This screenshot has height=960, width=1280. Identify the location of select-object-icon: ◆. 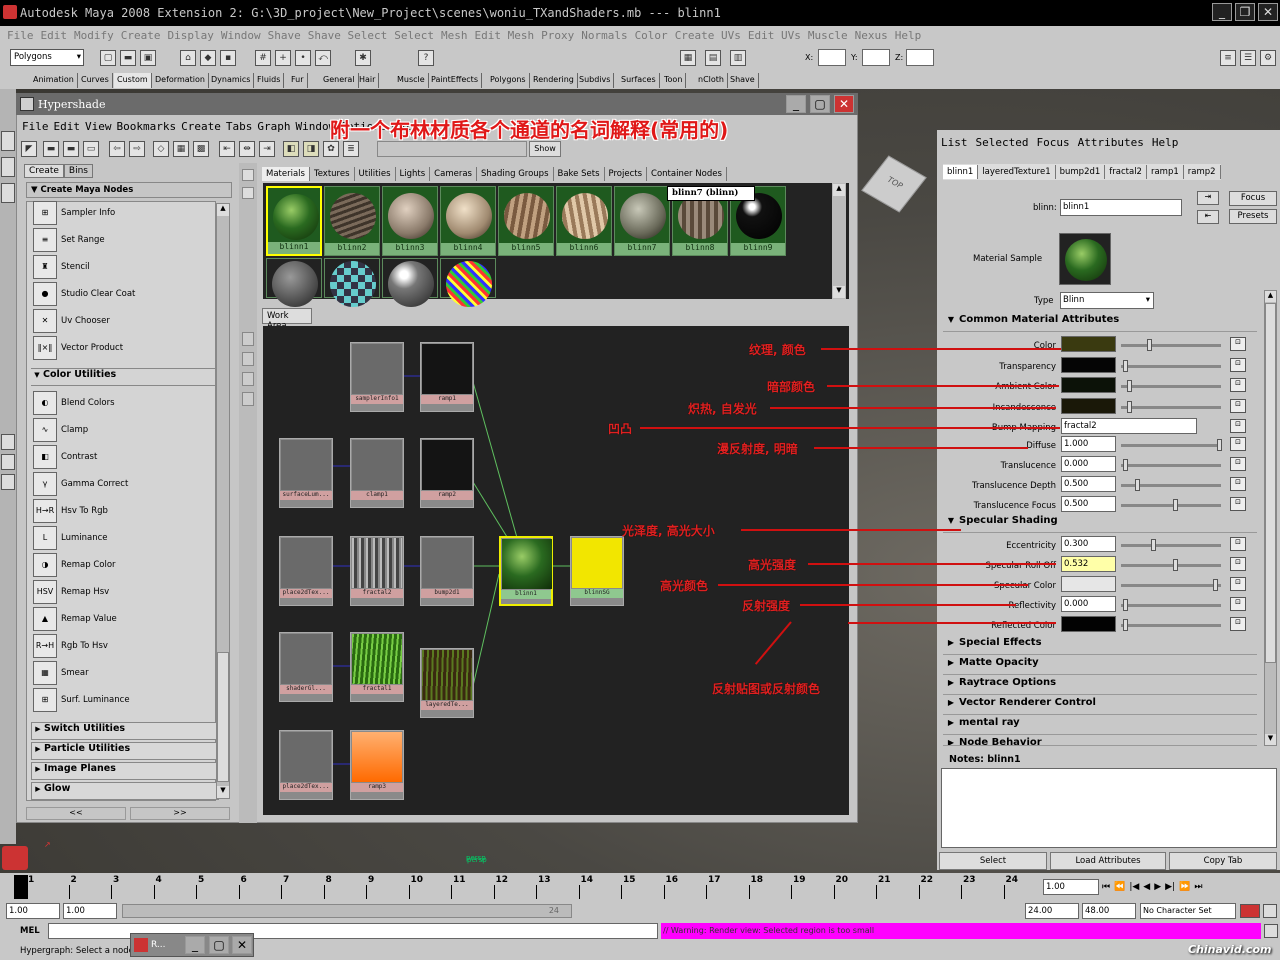
(208, 58).